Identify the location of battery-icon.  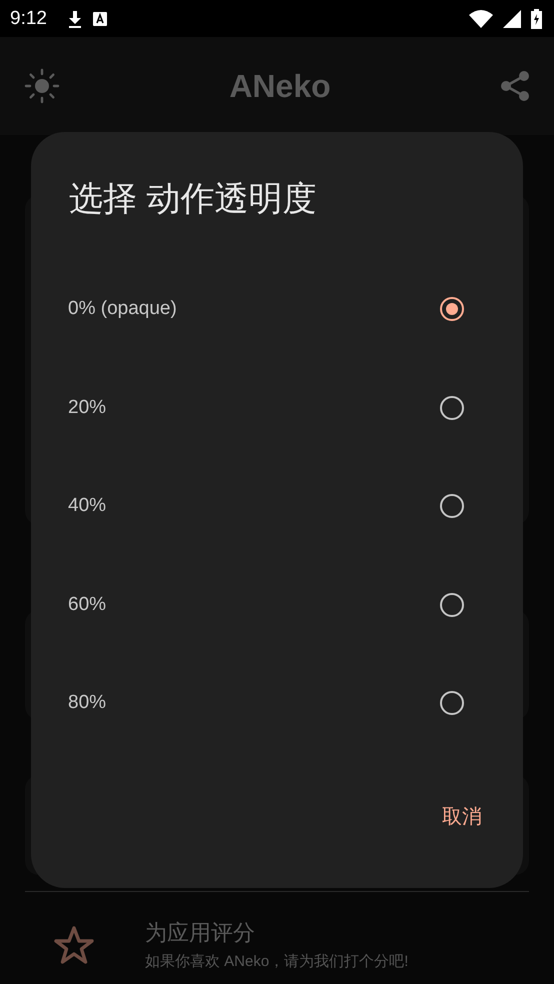
(536, 18).